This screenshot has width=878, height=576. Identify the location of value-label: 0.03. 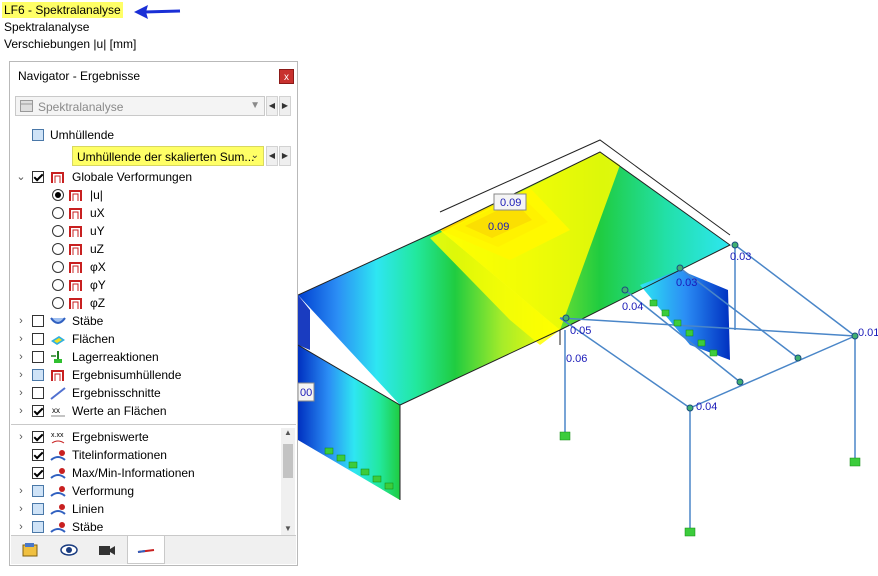
(740, 257).